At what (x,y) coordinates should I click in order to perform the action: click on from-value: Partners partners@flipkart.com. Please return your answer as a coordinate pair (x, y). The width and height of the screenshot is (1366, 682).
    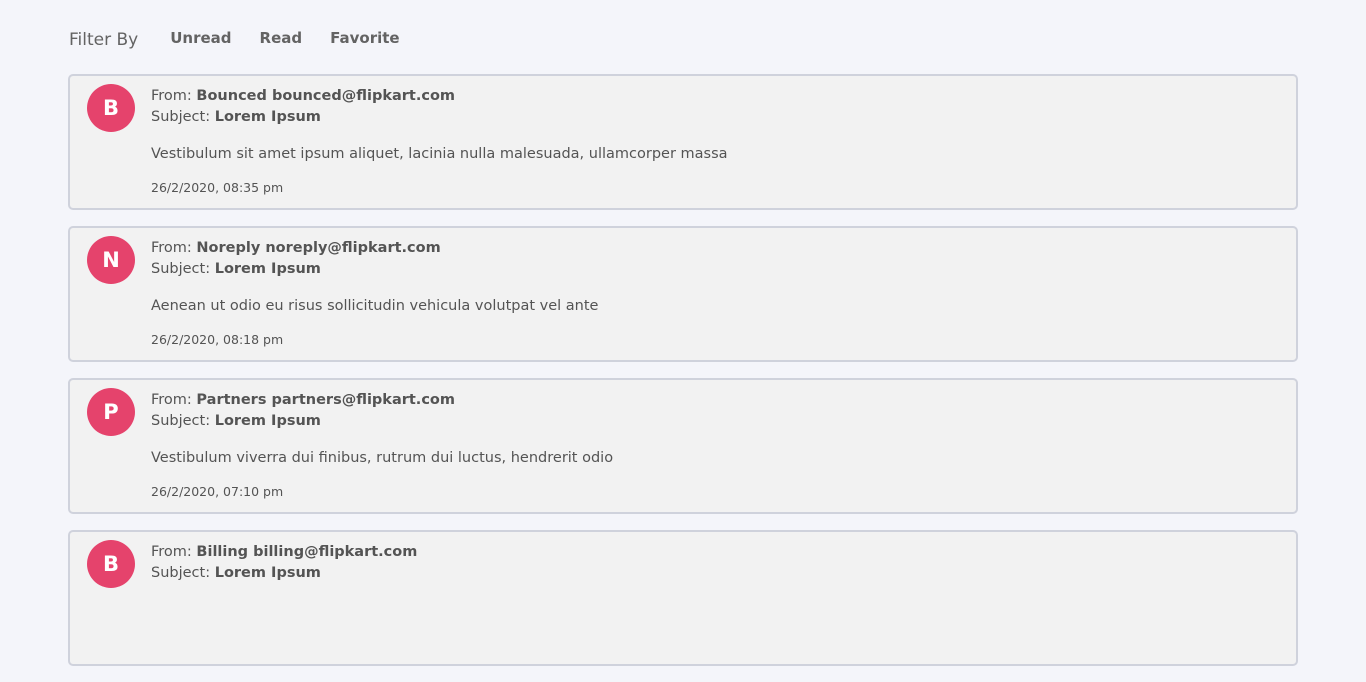
    Looking at the image, I should click on (325, 400).